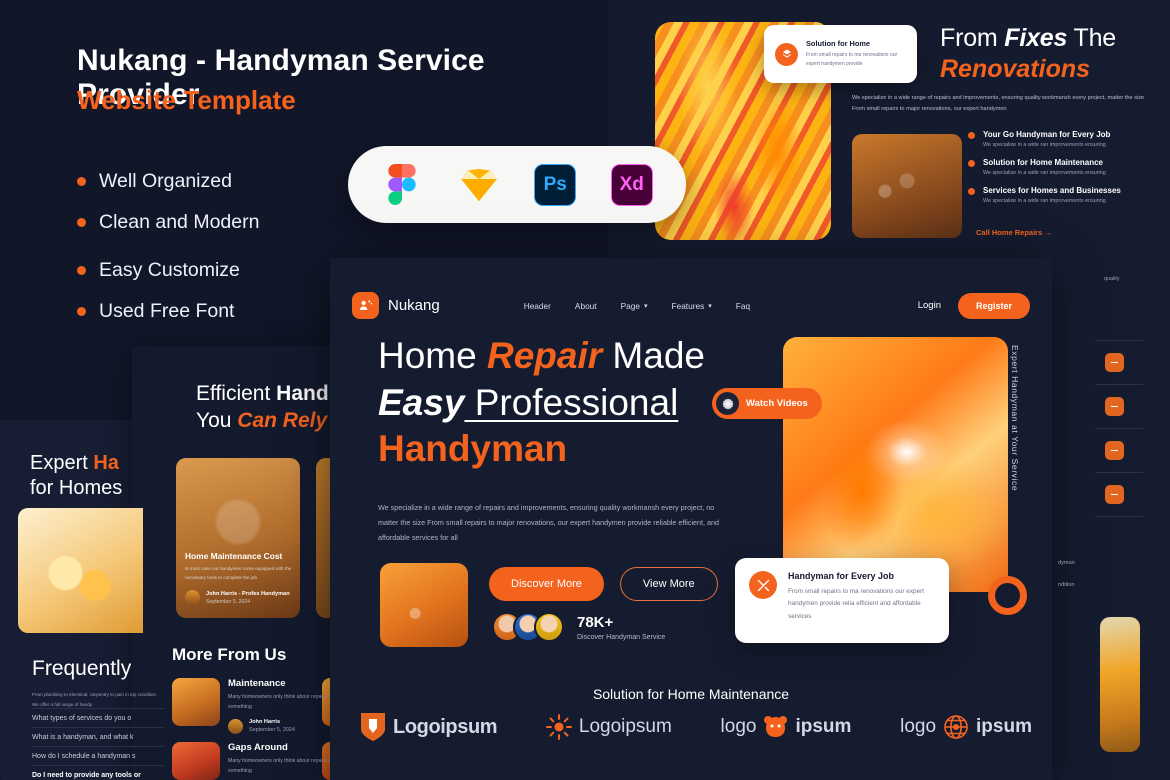 Image resolution: width=1170 pixels, height=780 pixels. What do you see at coordinates (196, 702) in the screenshot?
I see `post-thumbnail` at bounding box center [196, 702].